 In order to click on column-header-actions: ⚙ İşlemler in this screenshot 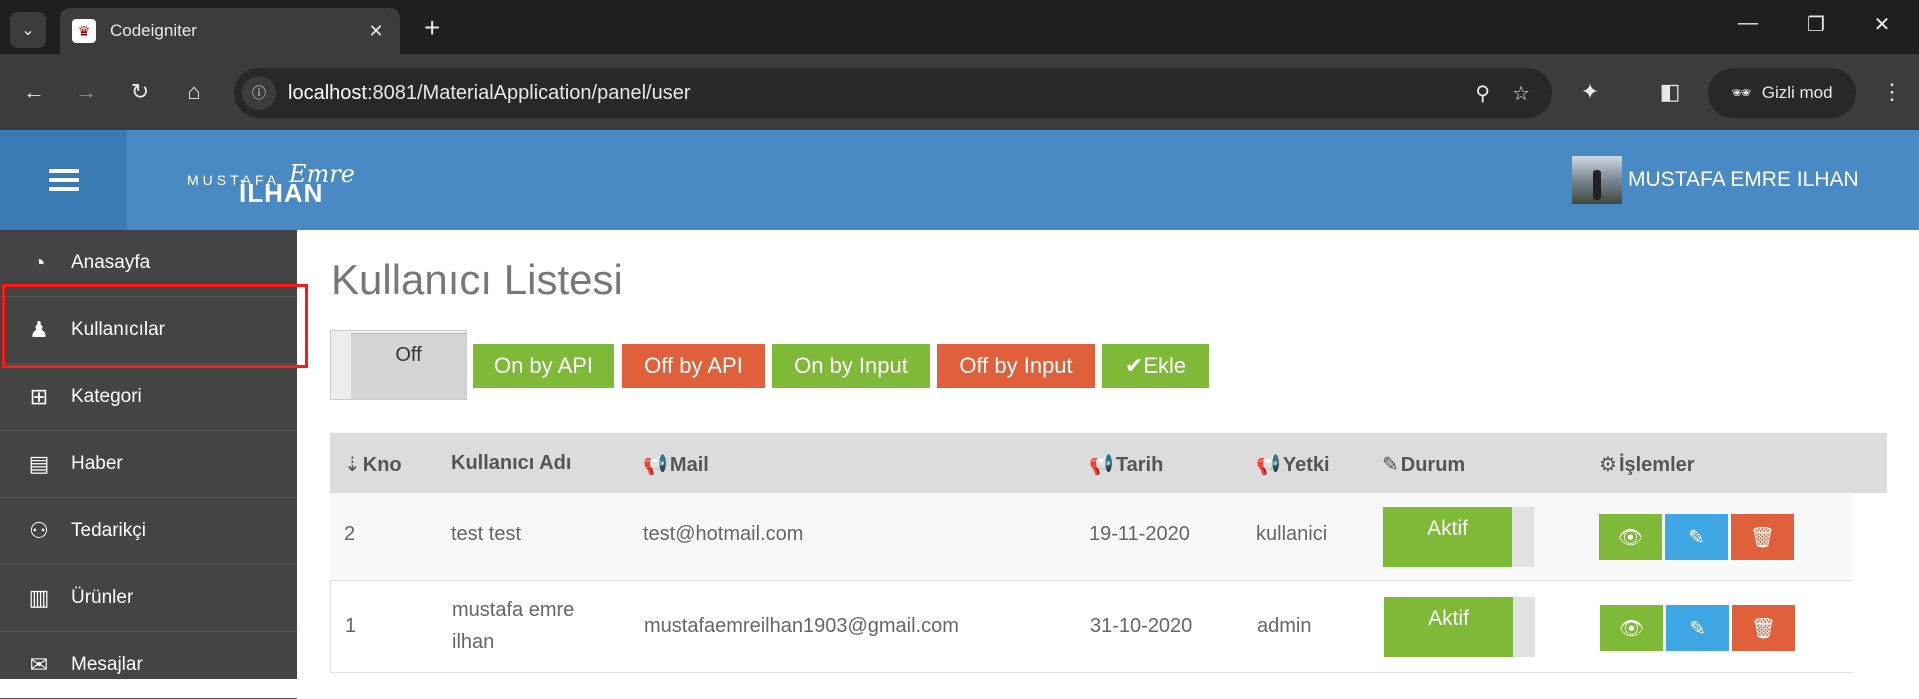, I will do `click(1647, 465)`.